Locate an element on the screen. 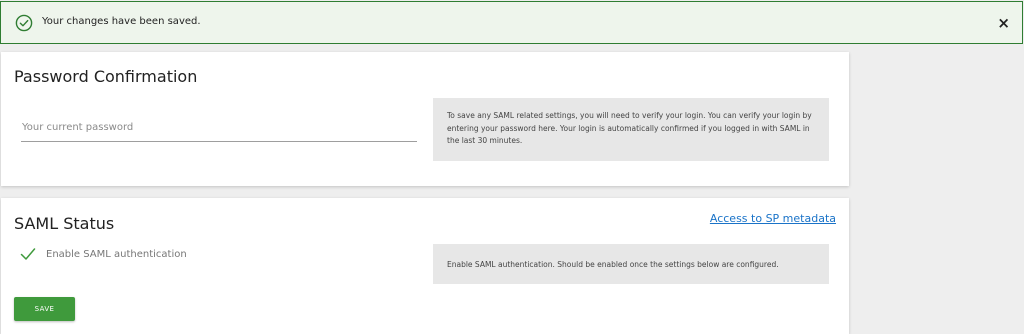  current-password-input is located at coordinates (219, 128).